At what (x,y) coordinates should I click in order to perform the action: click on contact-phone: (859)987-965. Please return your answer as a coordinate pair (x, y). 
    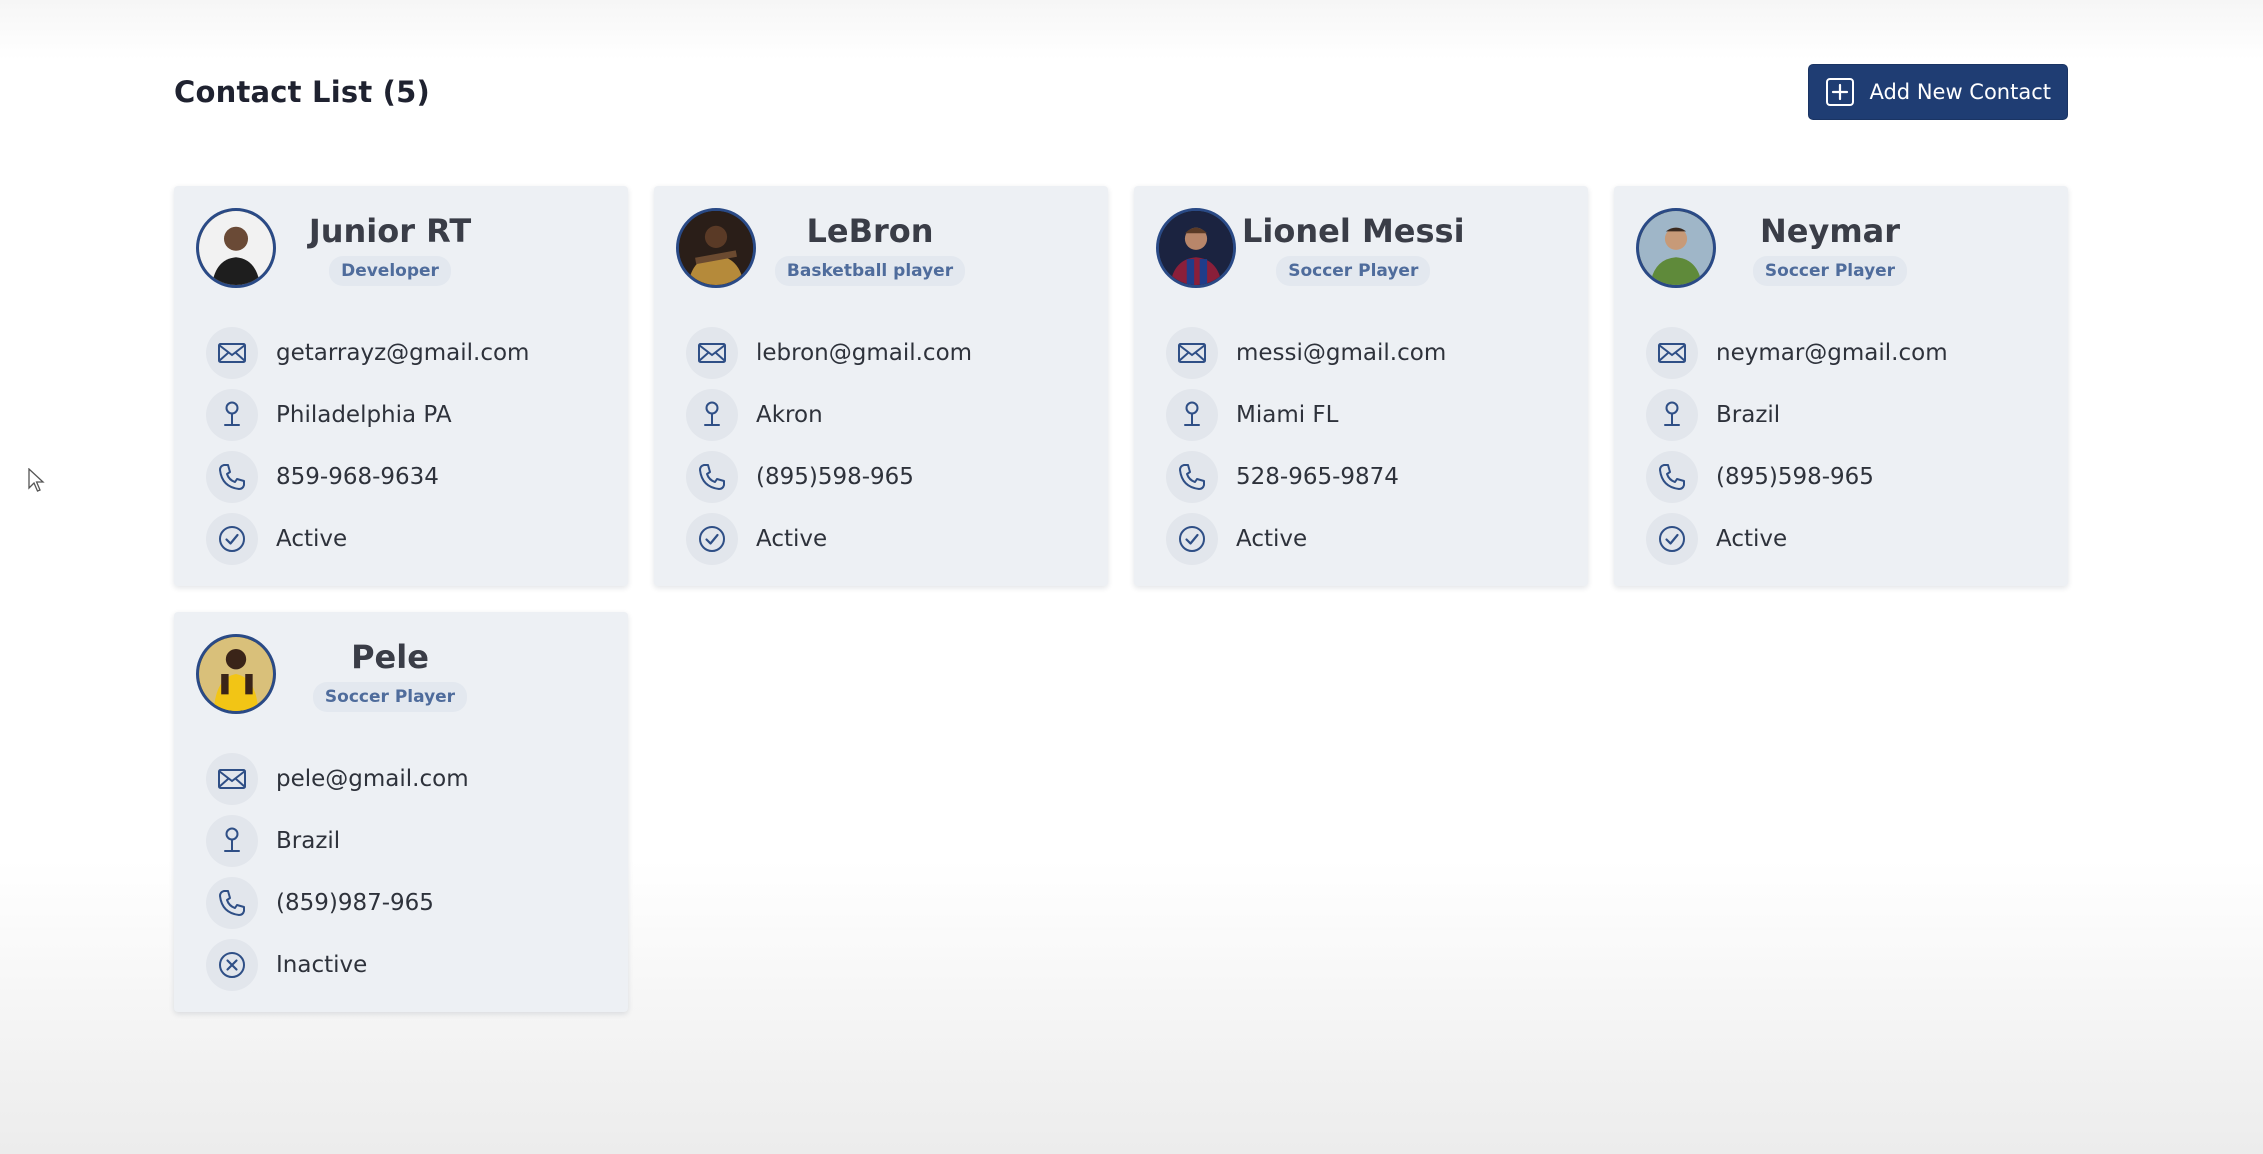
    Looking at the image, I should click on (355, 903).